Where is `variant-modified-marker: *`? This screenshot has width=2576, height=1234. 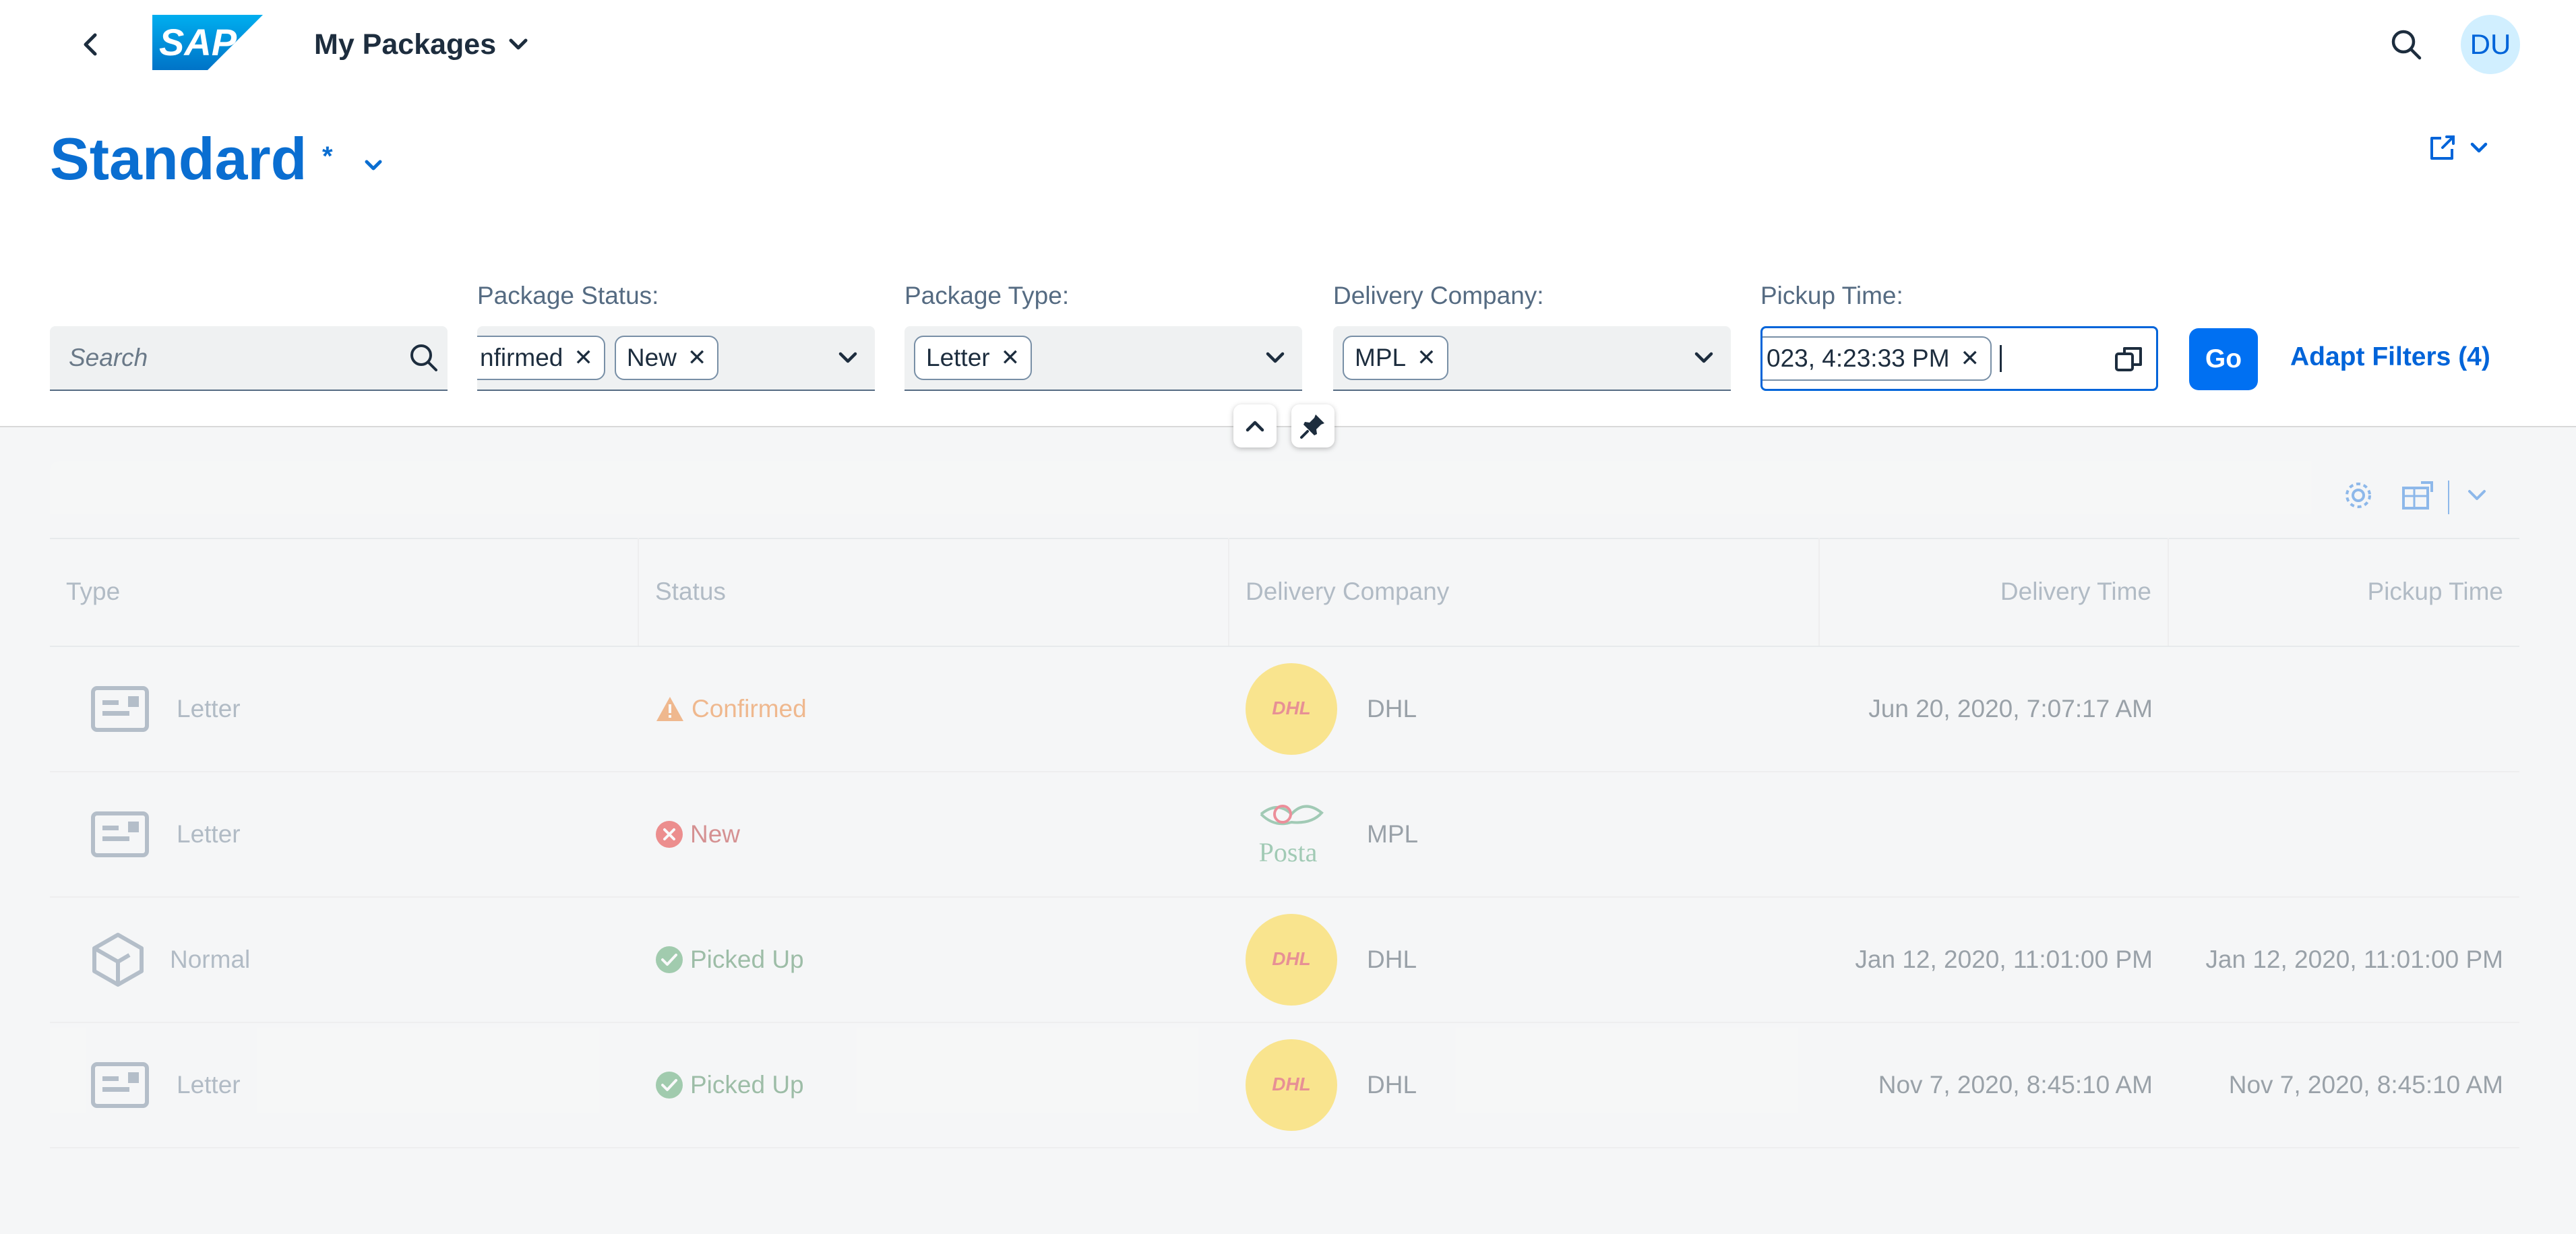
variant-modified-marker: * is located at coordinates (328, 156).